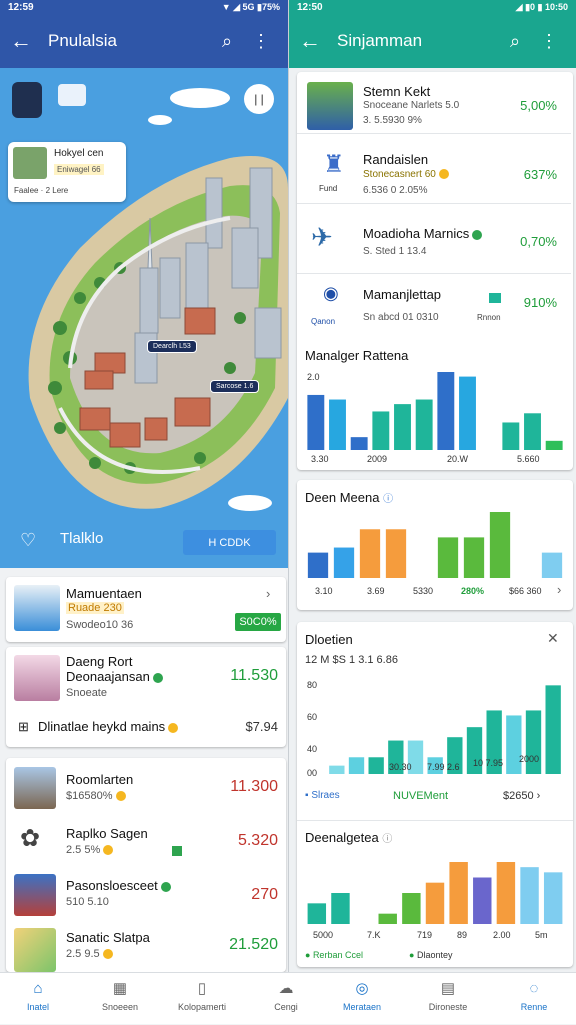 The image size is (576, 1025). I want to click on nav-label: Kolopamerti, so click(202, 1007).